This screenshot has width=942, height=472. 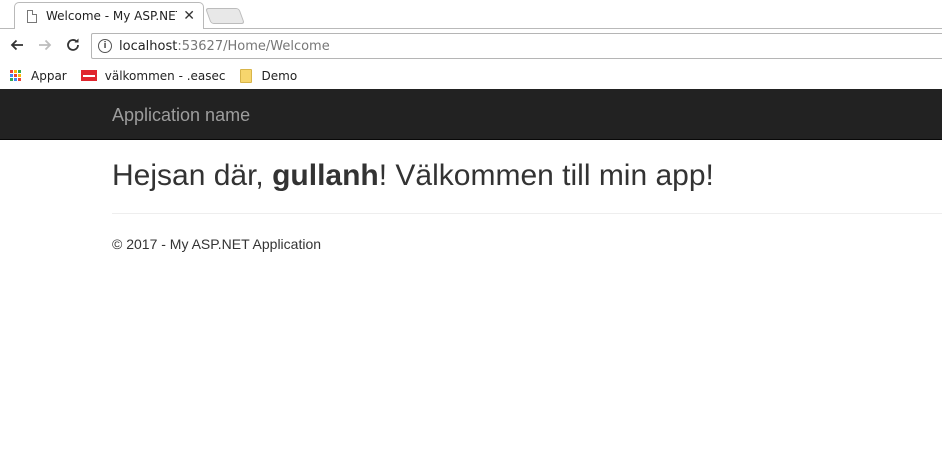 What do you see at coordinates (148, 46) in the screenshot?
I see `url-host: localhost` at bounding box center [148, 46].